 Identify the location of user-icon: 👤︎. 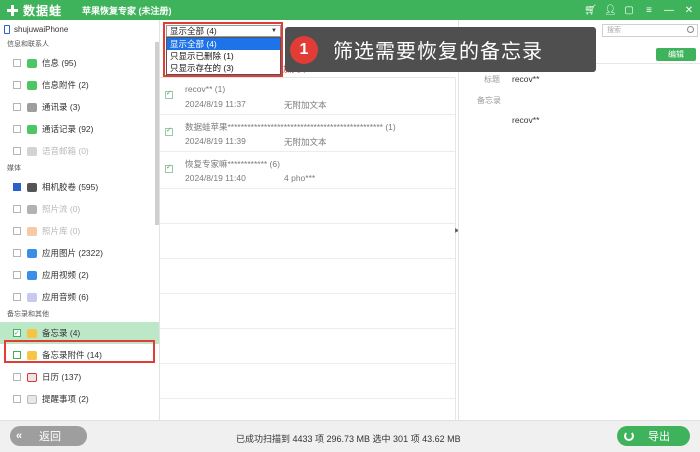
(610, 10).